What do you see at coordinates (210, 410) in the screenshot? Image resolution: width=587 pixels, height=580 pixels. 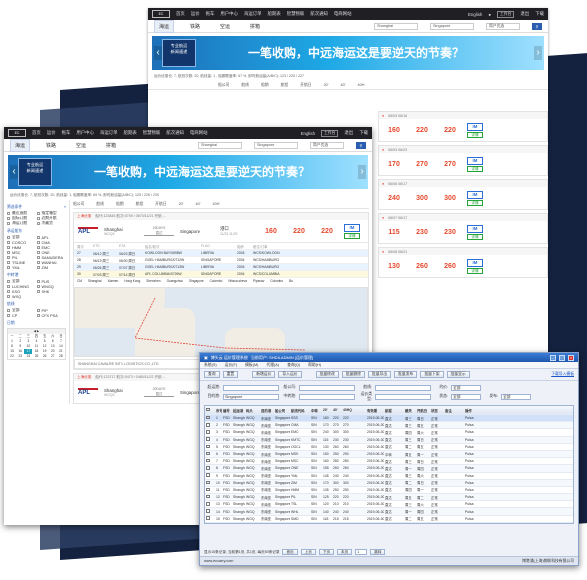 I see `grid-header-checkbox` at bounding box center [210, 410].